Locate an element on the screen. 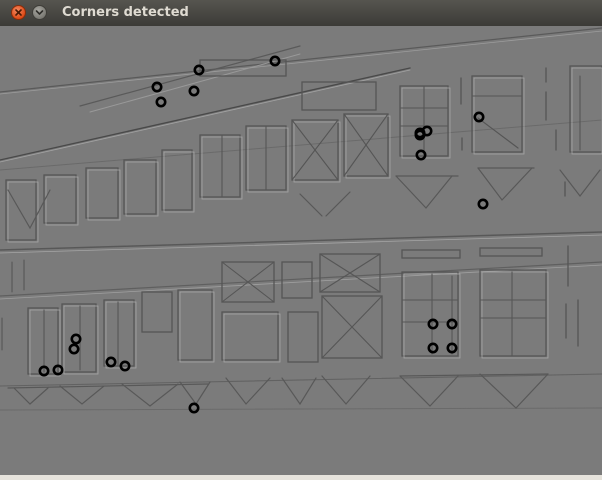 Image resolution: width=602 pixels, height=480 pixels. close-icon is located at coordinates (18, 12).